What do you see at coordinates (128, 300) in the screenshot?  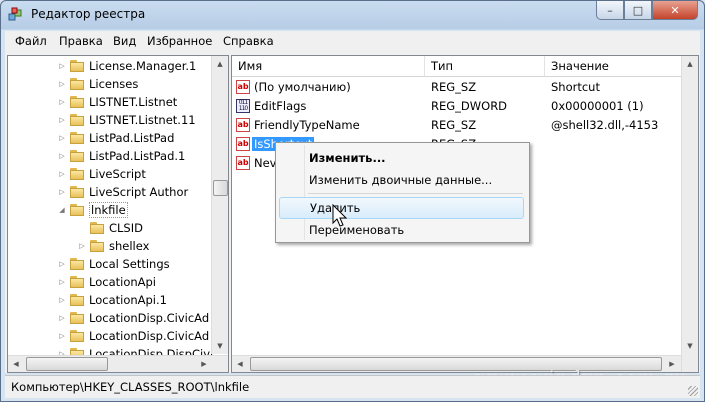 I see `tree-item-label: LocationApi.1` at bounding box center [128, 300].